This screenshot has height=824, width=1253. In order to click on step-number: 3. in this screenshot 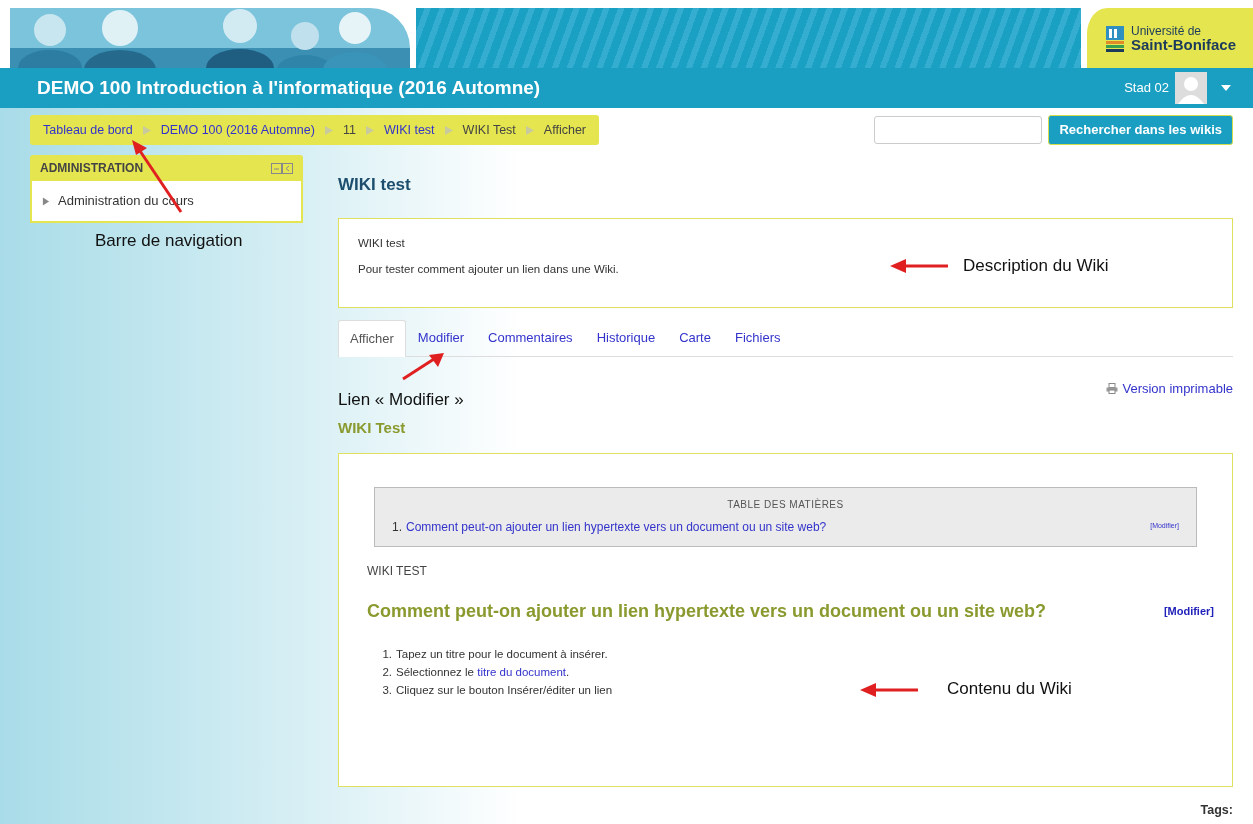, I will do `click(387, 690)`.